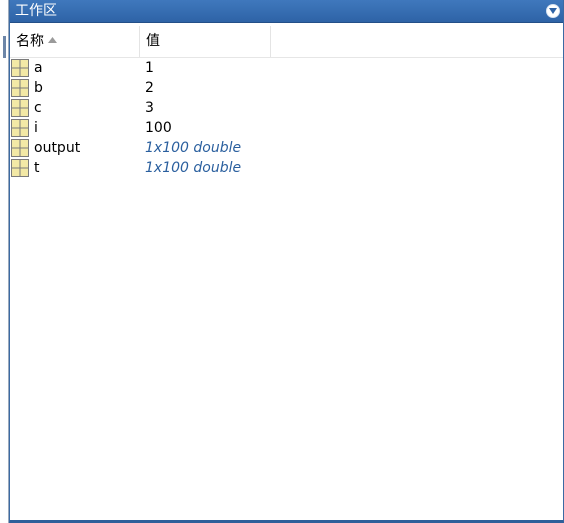 Image resolution: width=564 pixels, height=523 pixels. I want to click on column-header-name-label: 名称, so click(30, 41).